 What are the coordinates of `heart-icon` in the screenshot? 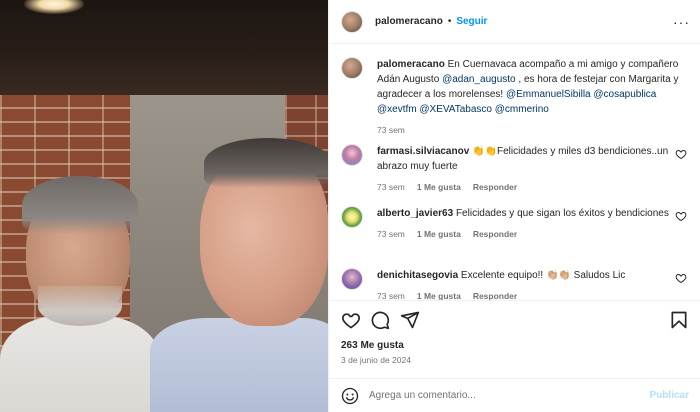 It's located at (351, 320).